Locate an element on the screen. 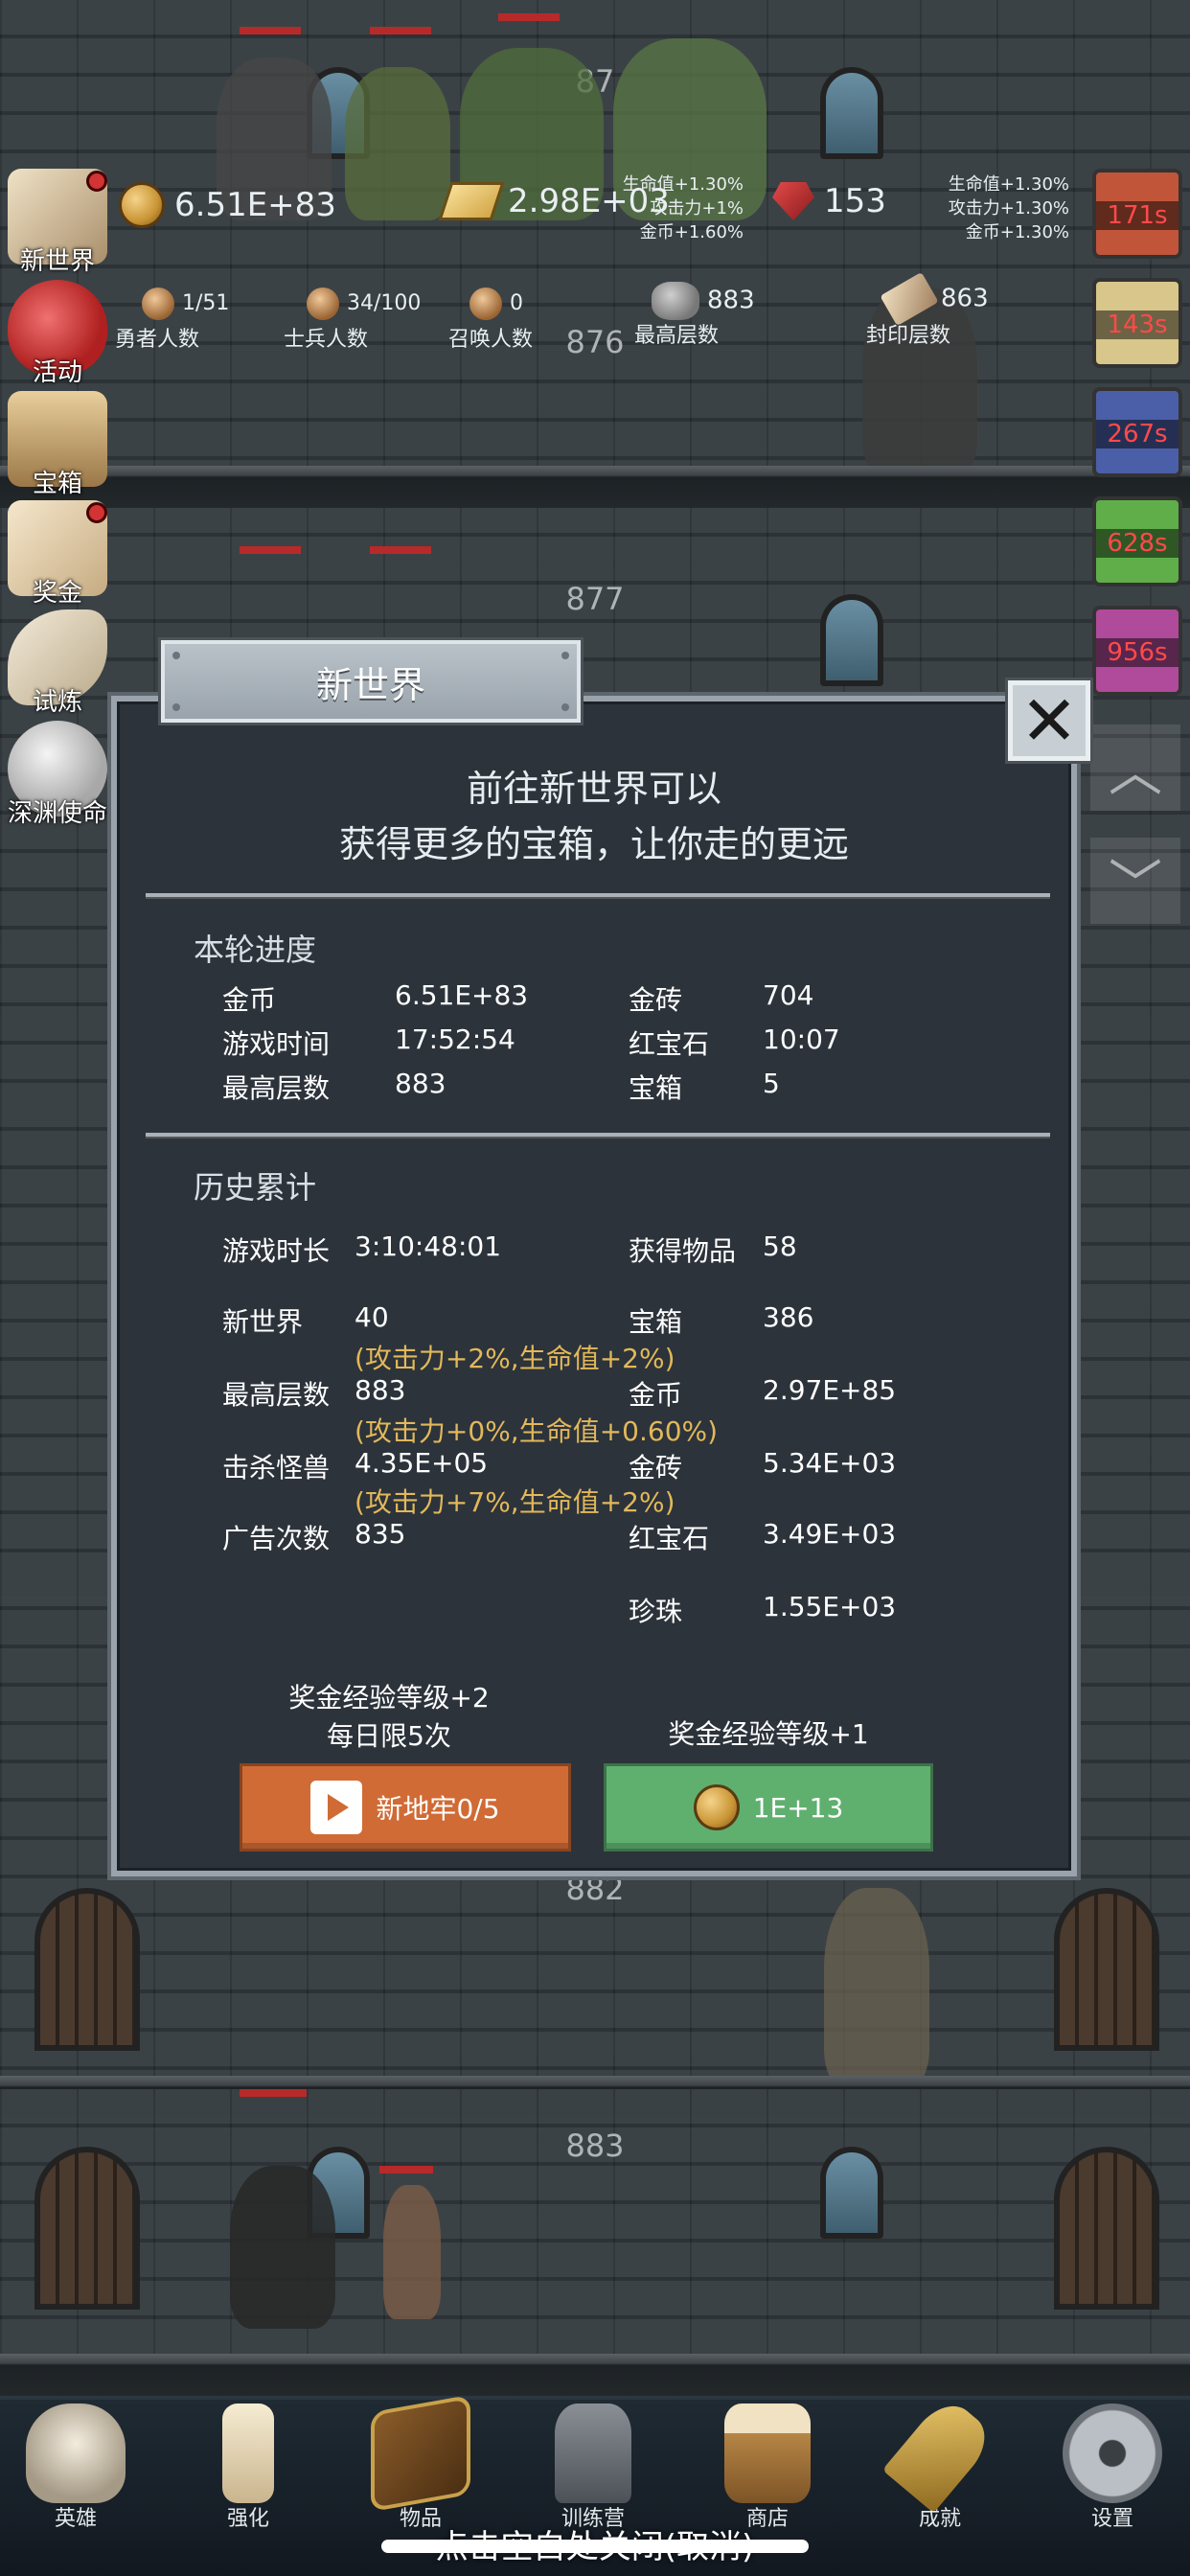  soldier-count-label: 士兵人数 is located at coordinates (326, 340).